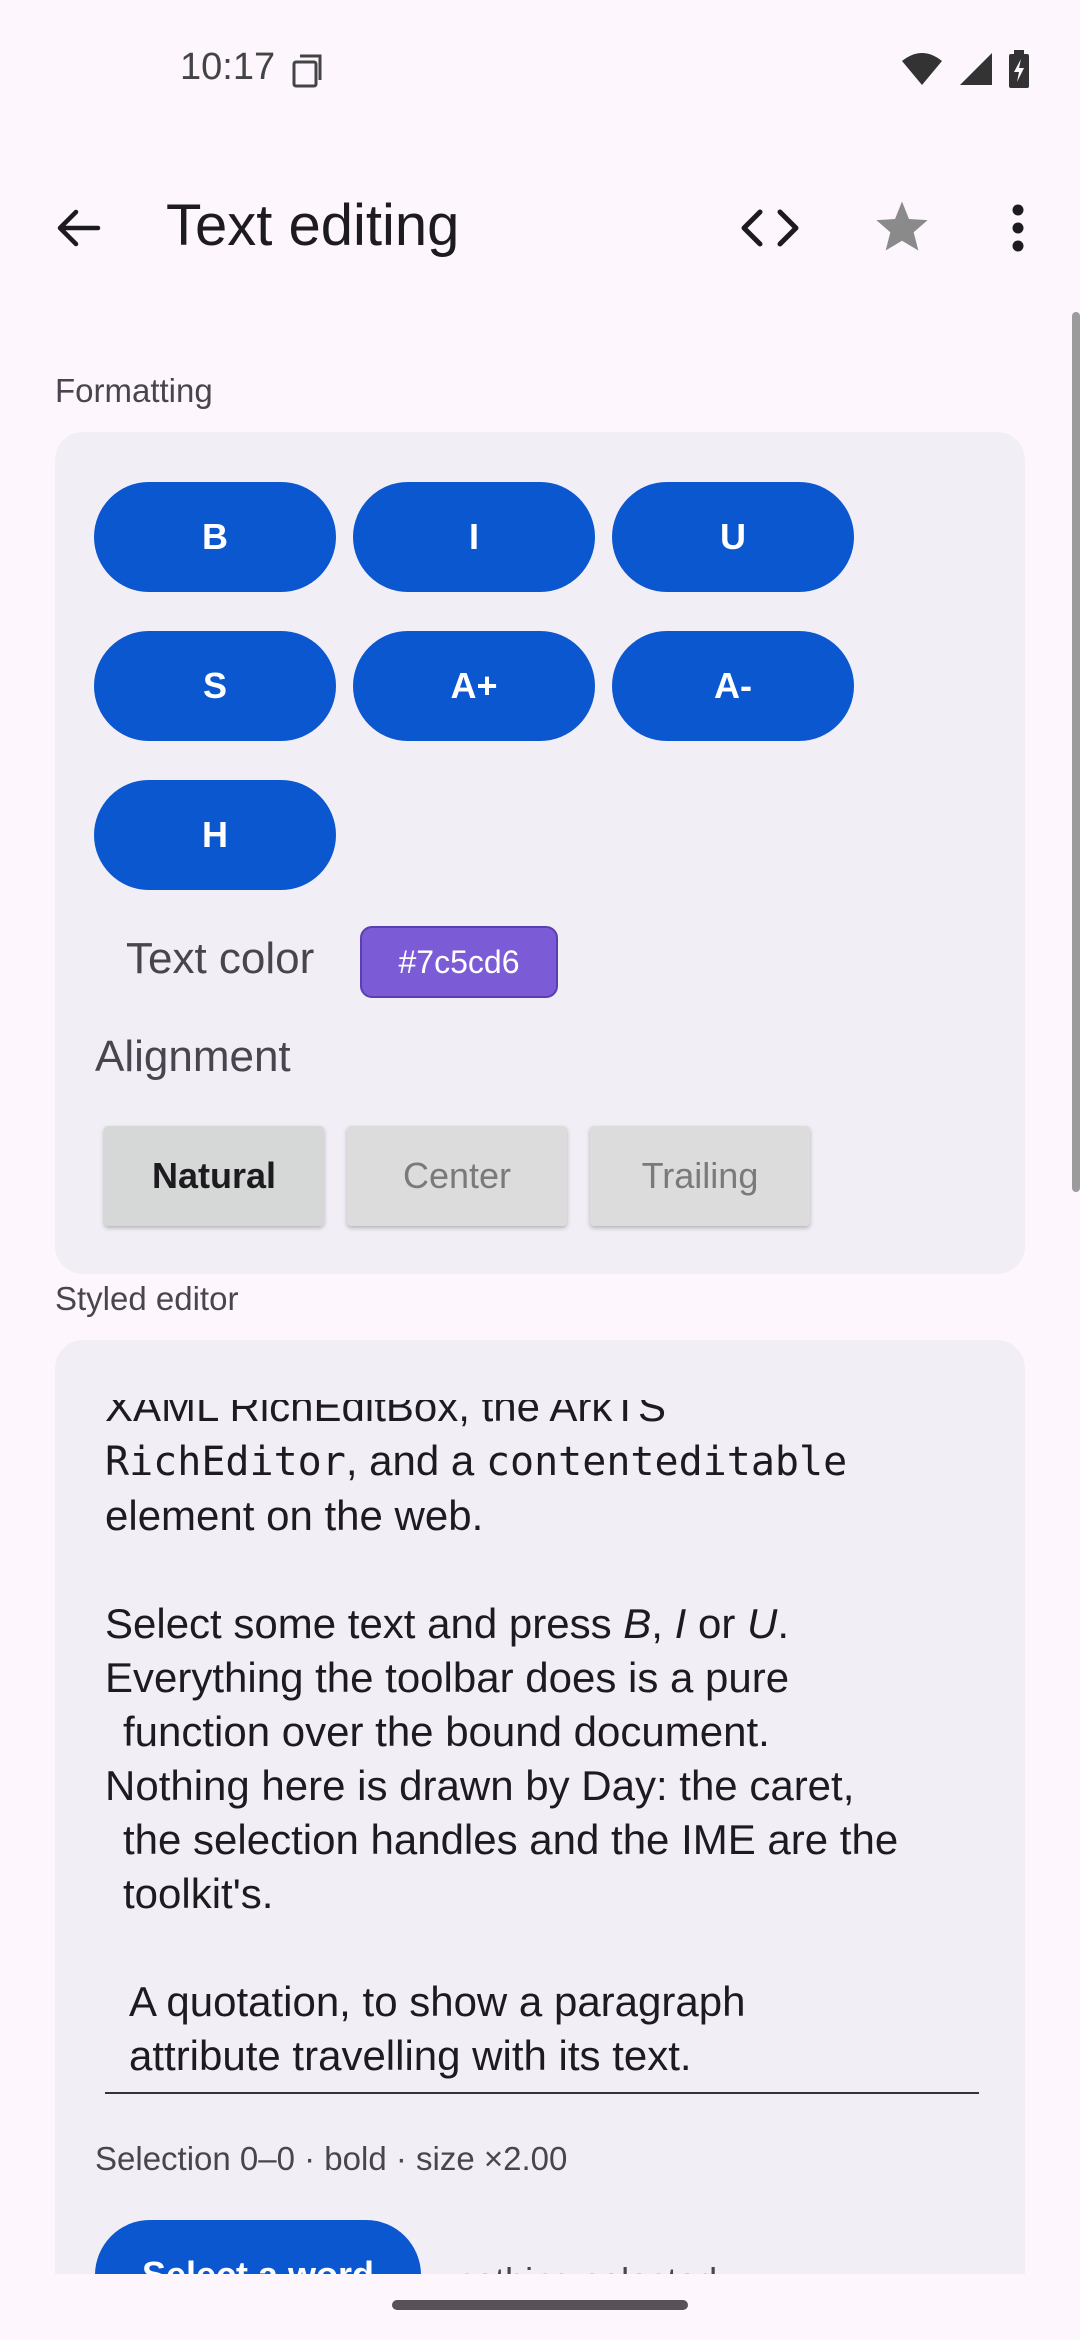  What do you see at coordinates (385, 1415) in the screenshot?
I see `editor-line: XAML RichEditBox, the ArkTS` at bounding box center [385, 1415].